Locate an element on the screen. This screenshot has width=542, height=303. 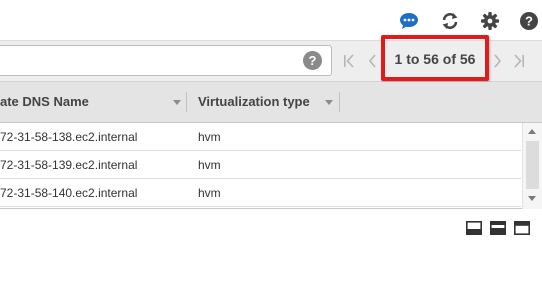
table-scrollbar is located at coordinates (532, 166).